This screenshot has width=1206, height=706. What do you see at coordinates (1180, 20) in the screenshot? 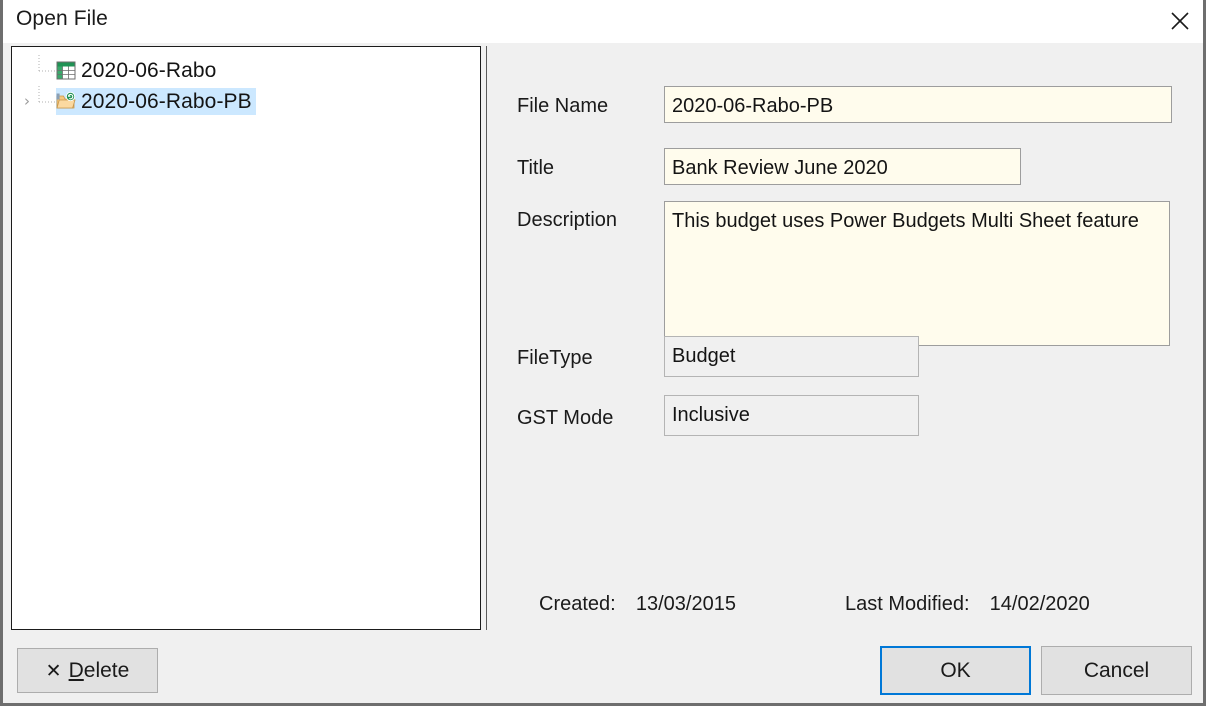
I see `close-icon` at bounding box center [1180, 20].